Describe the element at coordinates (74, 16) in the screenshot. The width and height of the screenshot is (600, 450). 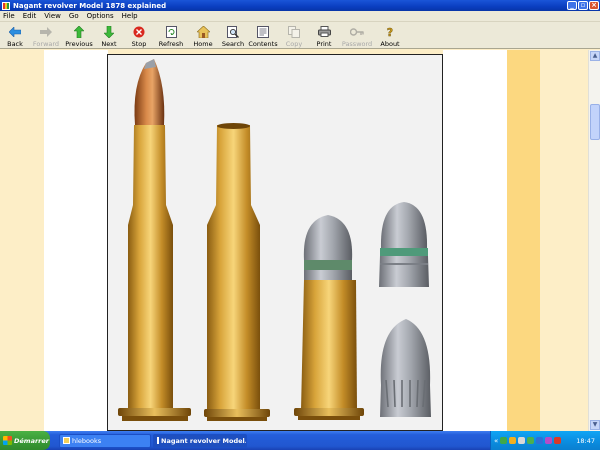
I see `menu-go: Go` at that location.